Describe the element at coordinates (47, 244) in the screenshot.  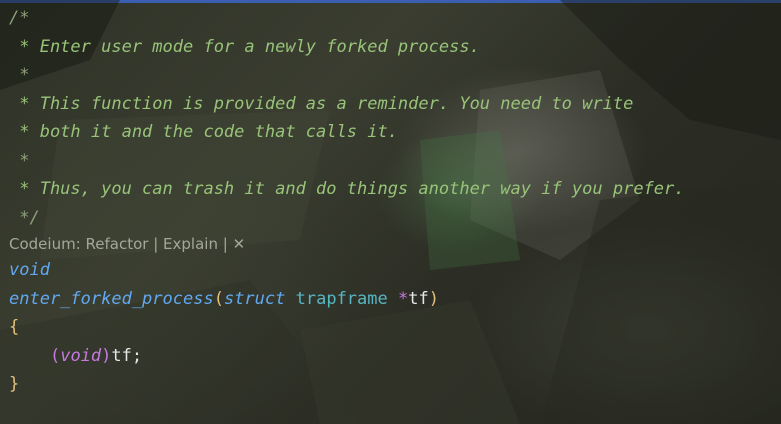
I see `codelens-prefix: Codeium:` at that location.